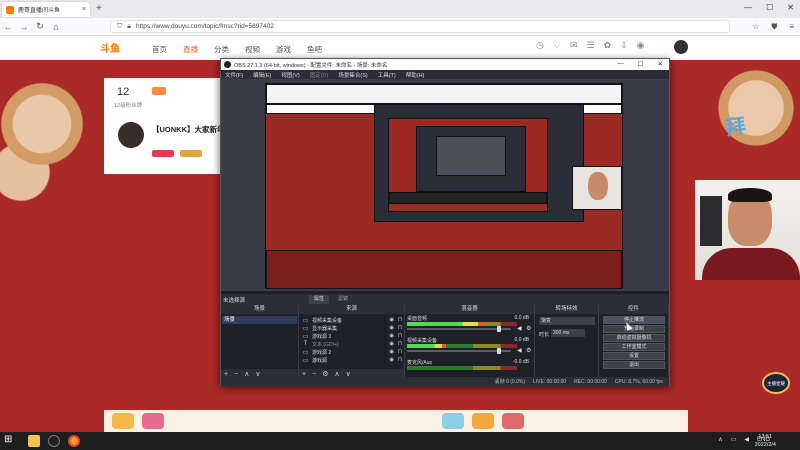 The height and width of the screenshot is (450, 800). Describe the element at coordinates (387, 75) in the screenshot. I see `menu-tools: 工具(T)` at that location.